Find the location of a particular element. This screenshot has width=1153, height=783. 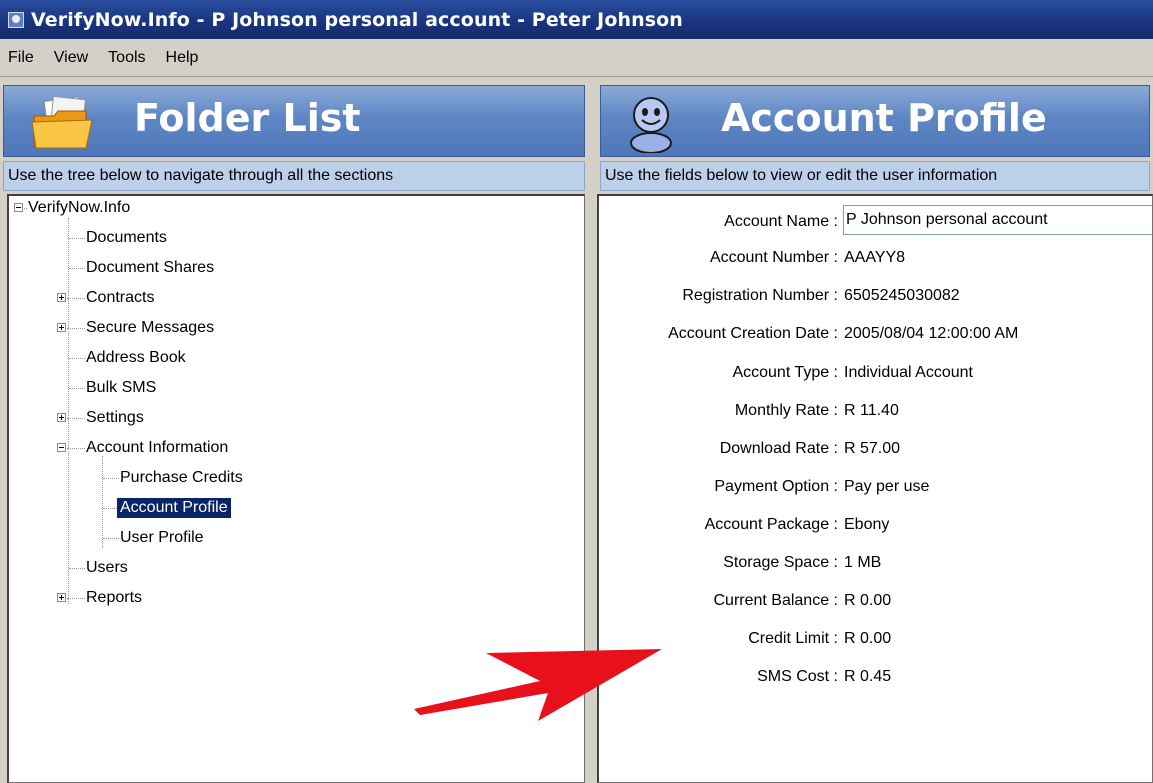

field-value: Ebony is located at coordinates (867, 524).